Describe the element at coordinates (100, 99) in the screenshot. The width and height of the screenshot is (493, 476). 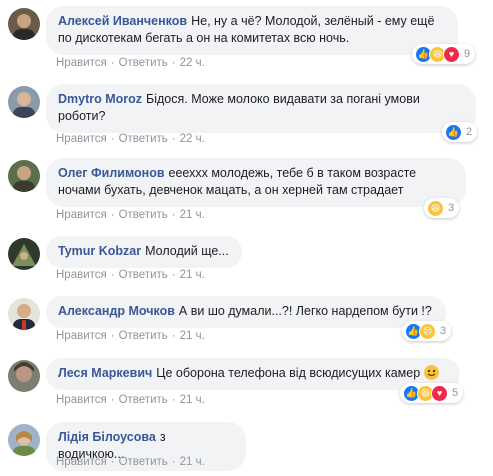
I see `comment-author: Dmytro Moroz` at that location.